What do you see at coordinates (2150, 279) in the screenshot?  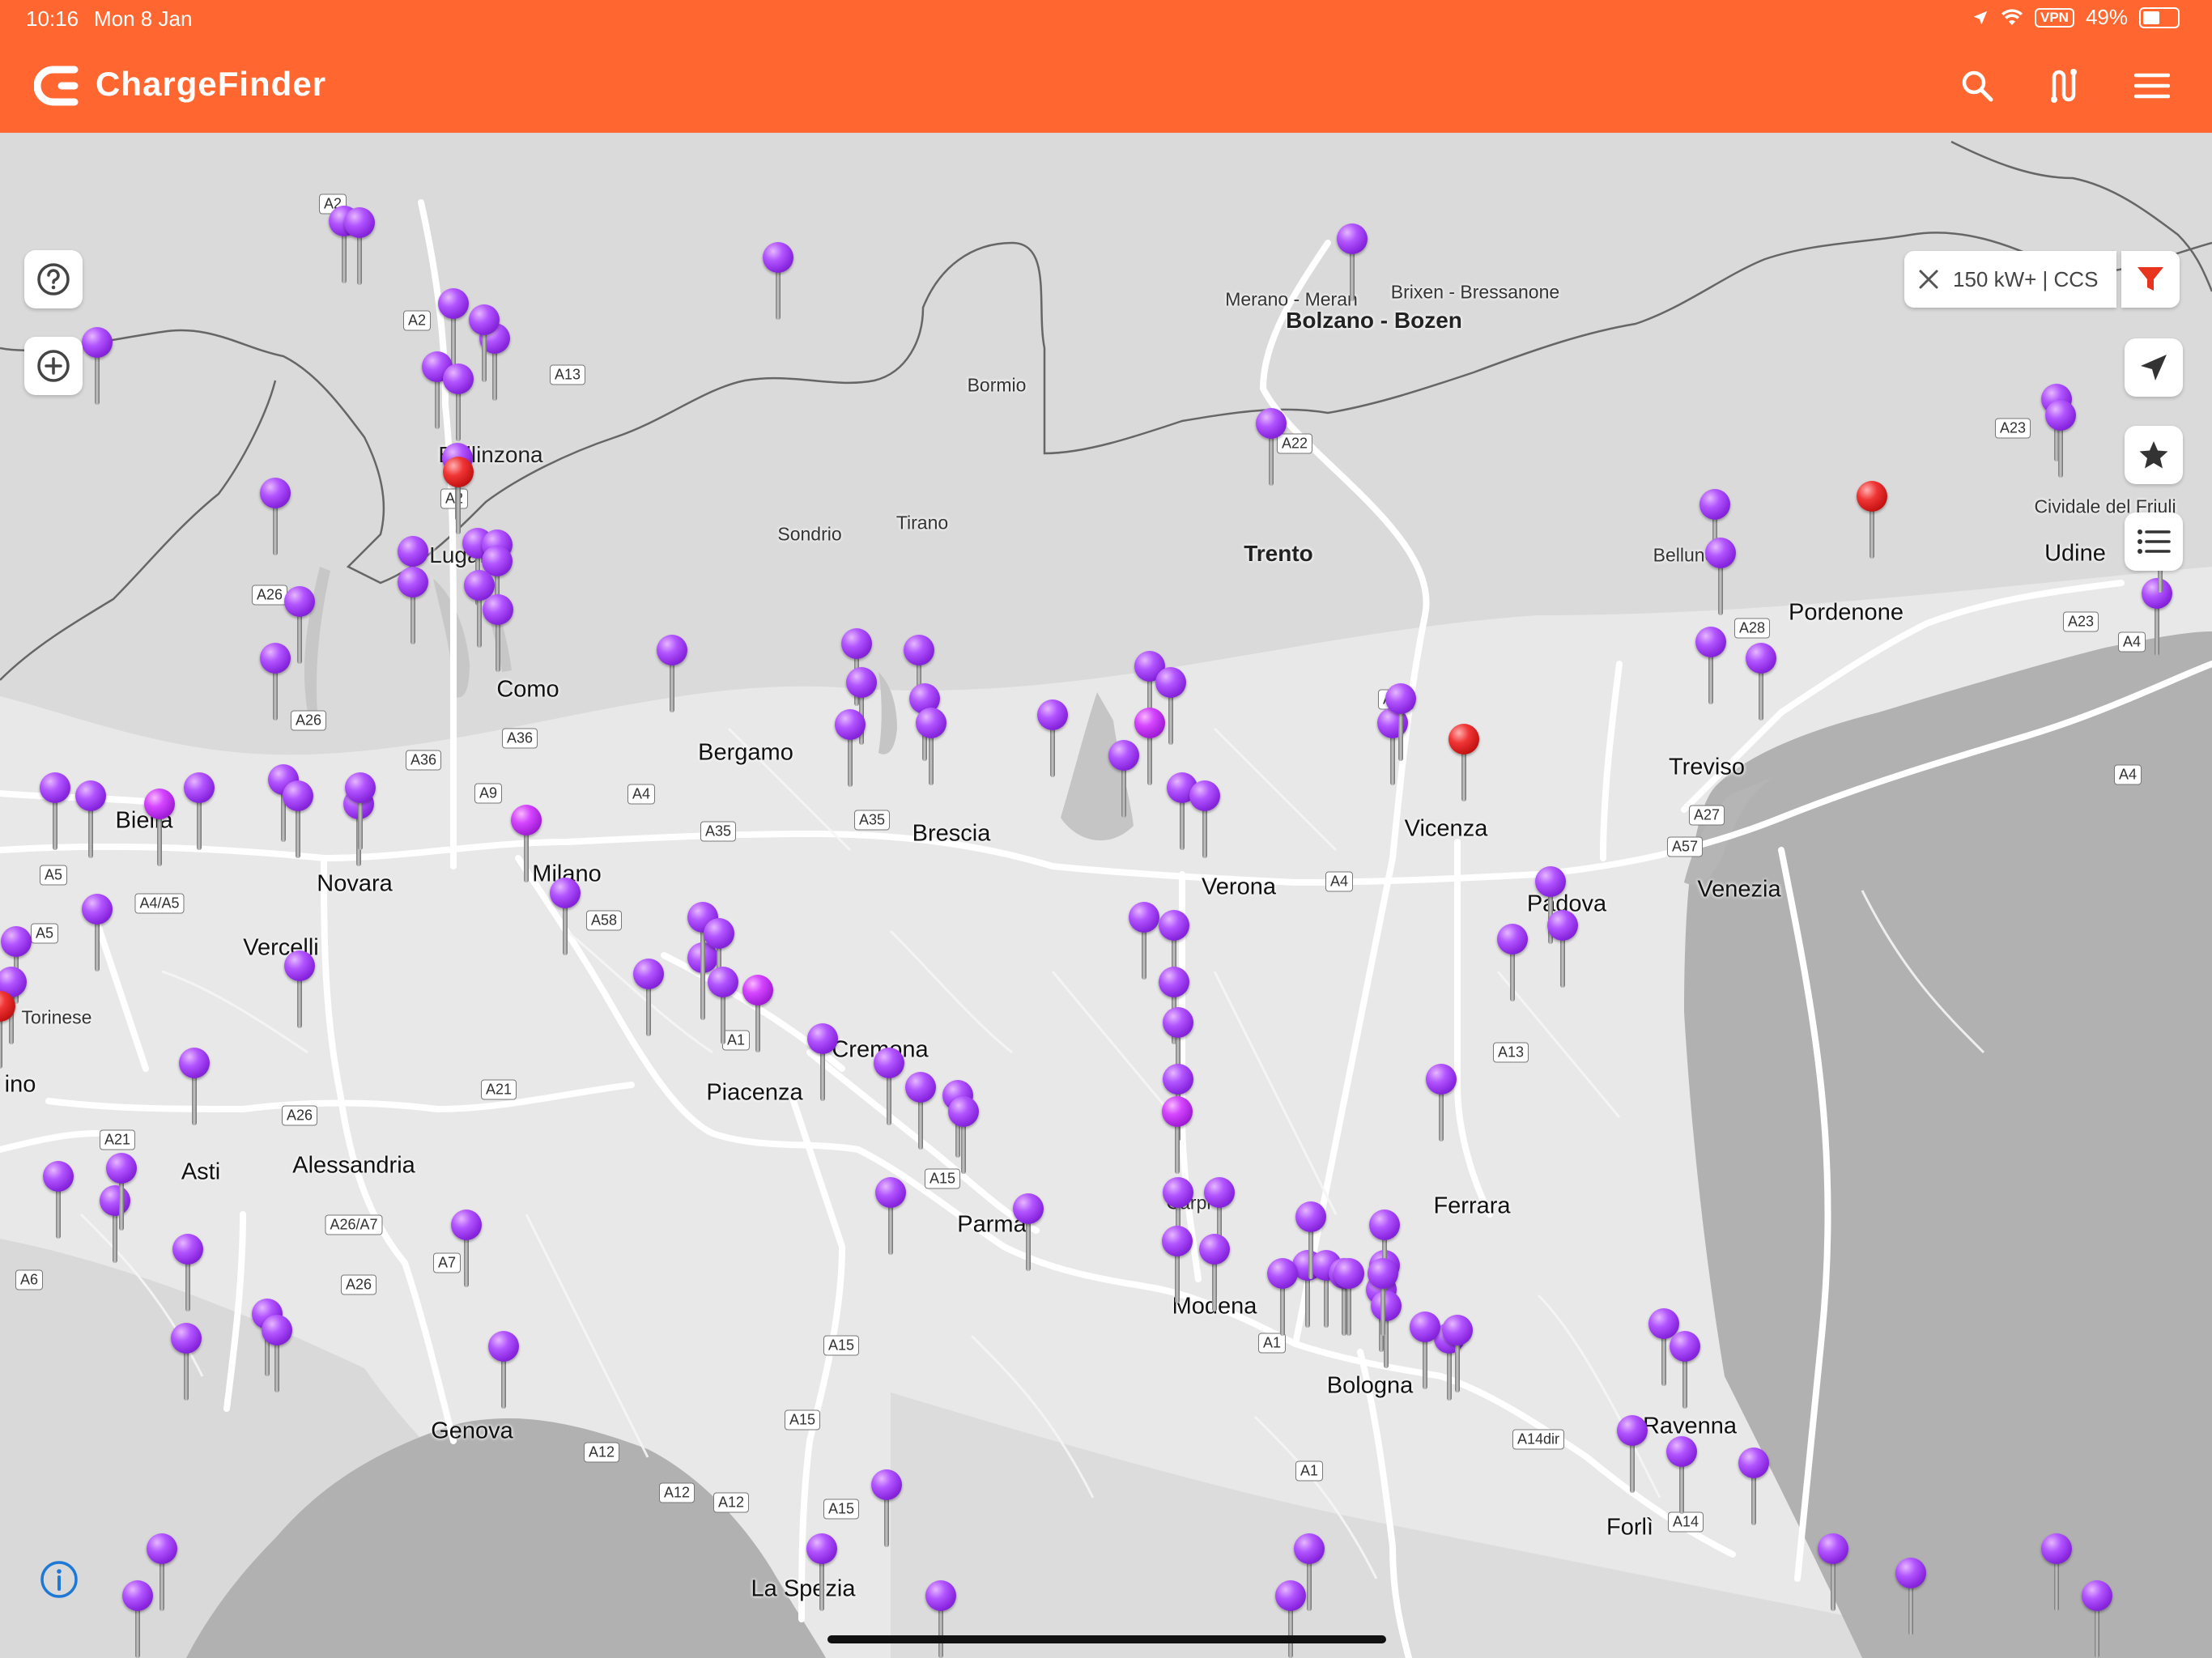 I see `filter-button` at bounding box center [2150, 279].